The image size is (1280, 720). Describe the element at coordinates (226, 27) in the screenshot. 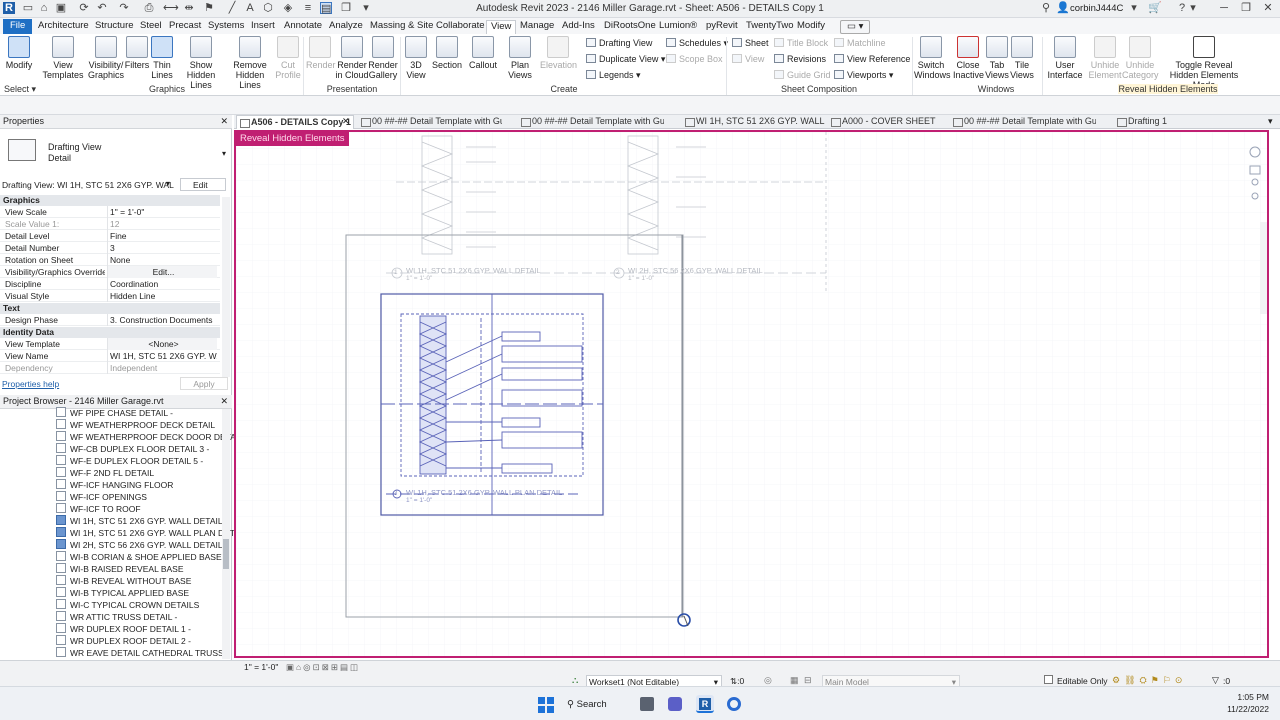

I see `tab-systems: Systems` at that location.